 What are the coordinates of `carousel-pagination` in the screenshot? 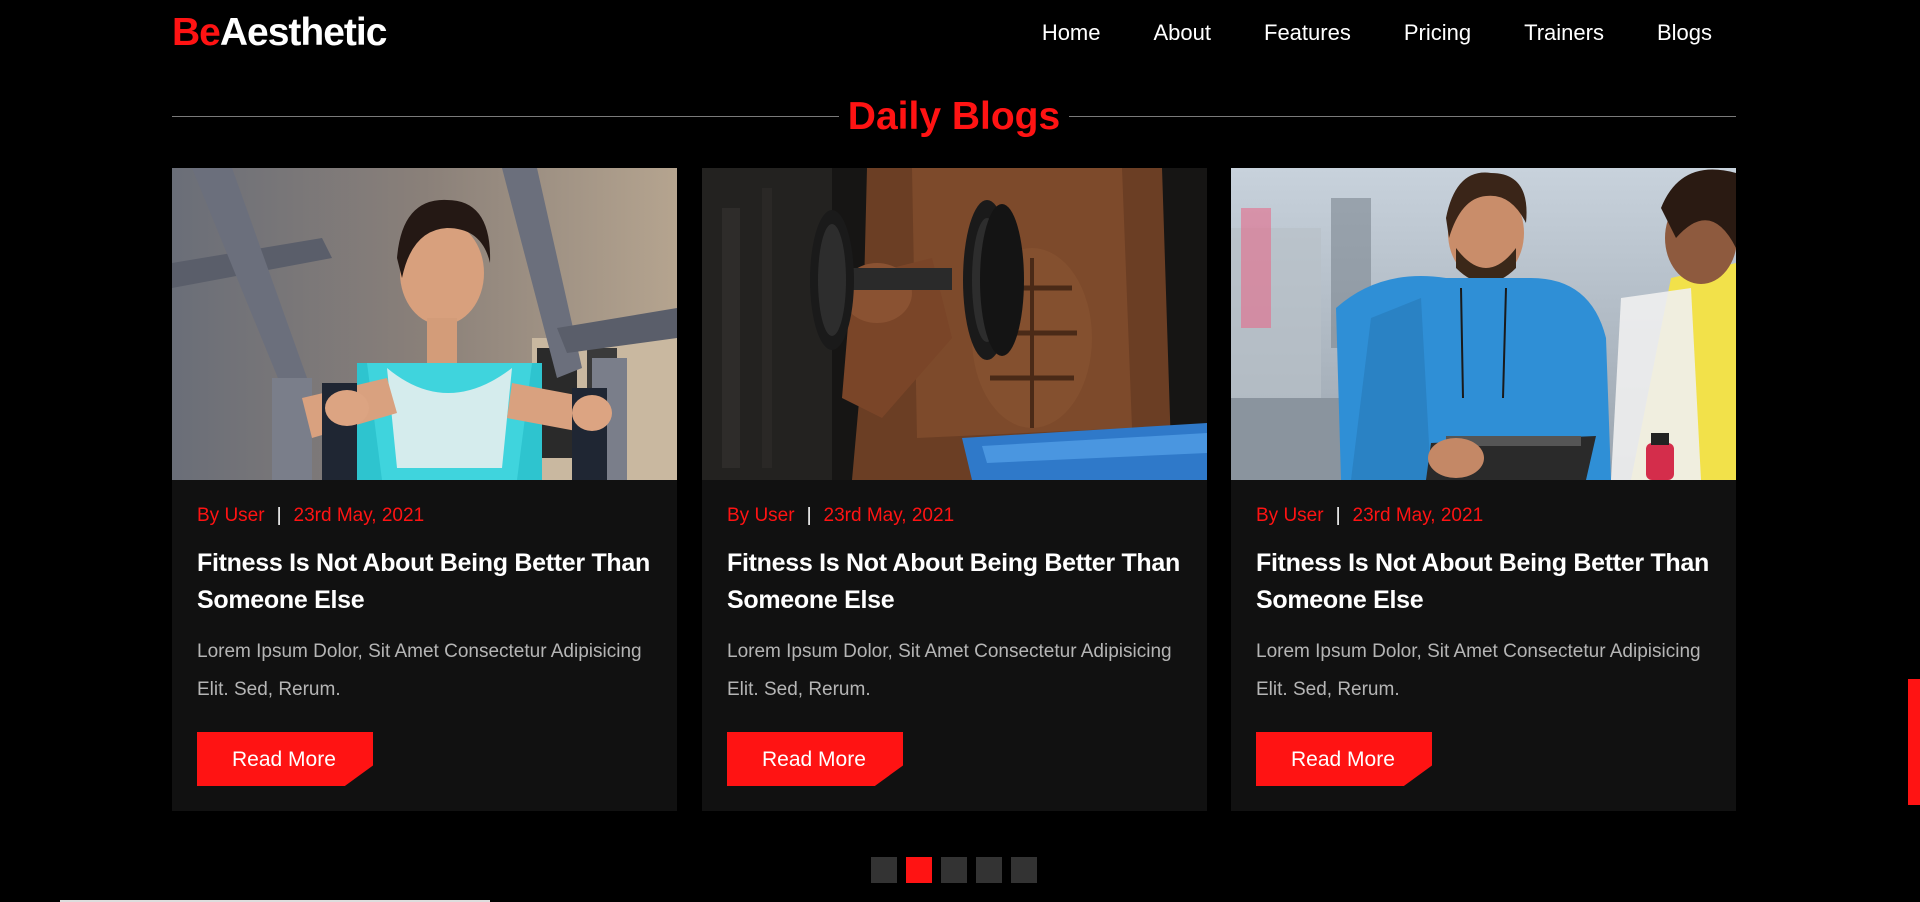 It's located at (958, 870).